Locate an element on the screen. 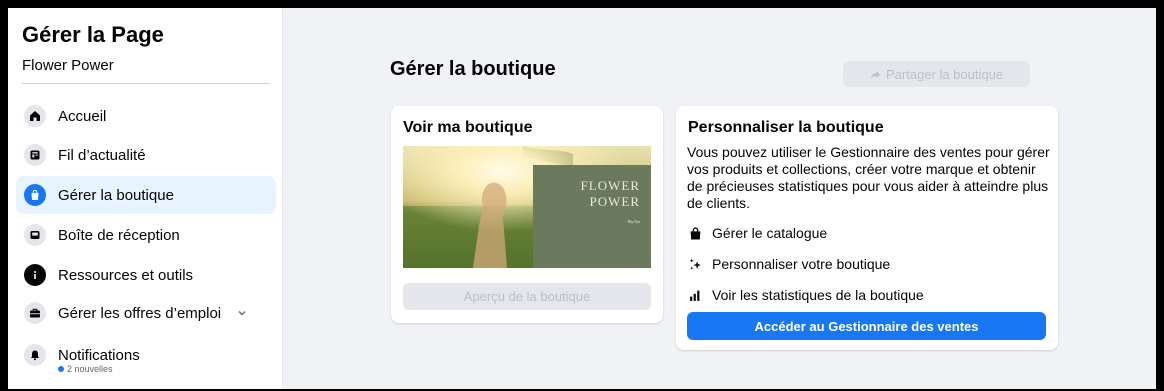  logo-line-2: POWER is located at coordinates (615, 201).